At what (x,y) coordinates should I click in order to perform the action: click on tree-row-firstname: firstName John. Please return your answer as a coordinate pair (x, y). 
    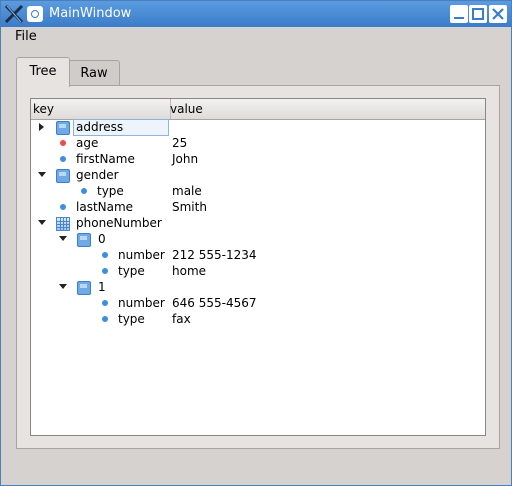
    Looking at the image, I should click on (258, 159).